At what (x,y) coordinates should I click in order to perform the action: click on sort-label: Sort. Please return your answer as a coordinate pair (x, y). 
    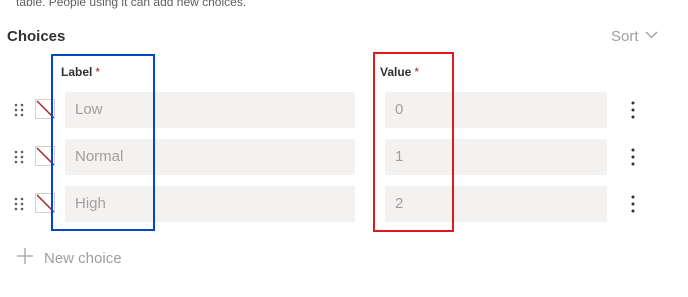
    Looking at the image, I should click on (625, 36).